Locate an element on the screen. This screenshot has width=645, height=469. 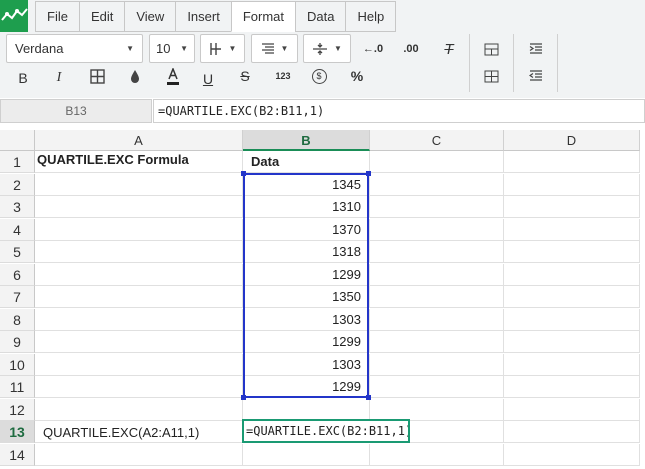
row-header-7: 7 is located at coordinates (17, 297).